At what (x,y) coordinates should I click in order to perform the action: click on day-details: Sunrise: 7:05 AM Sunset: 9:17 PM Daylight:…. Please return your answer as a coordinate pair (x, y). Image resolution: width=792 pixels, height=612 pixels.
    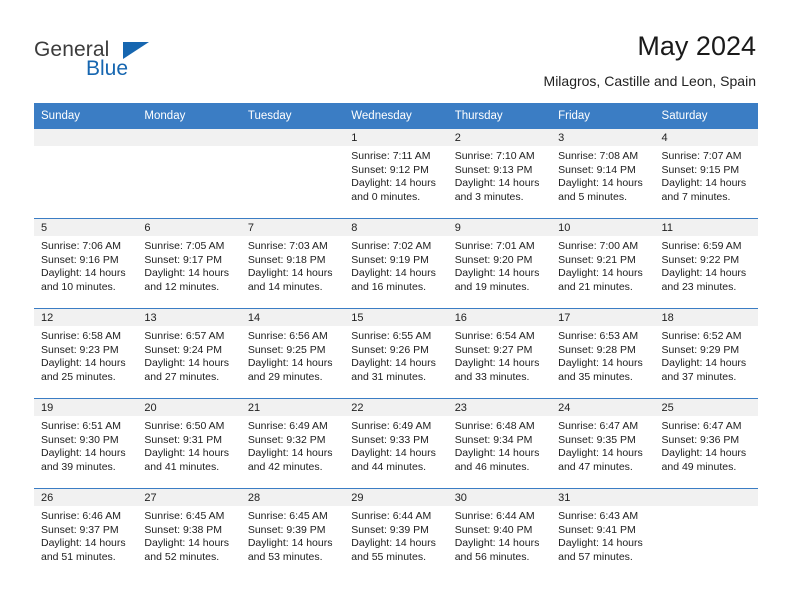
    Looking at the image, I should click on (188, 265).